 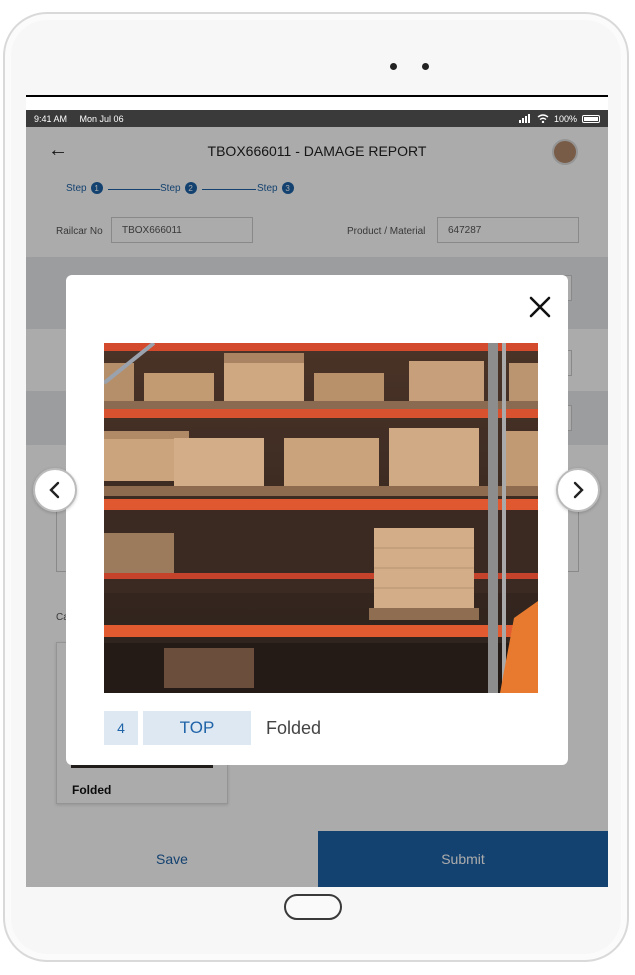 What do you see at coordinates (101, 118) in the screenshot?
I see `status-date: Mon Jul 06` at bounding box center [101, 118].